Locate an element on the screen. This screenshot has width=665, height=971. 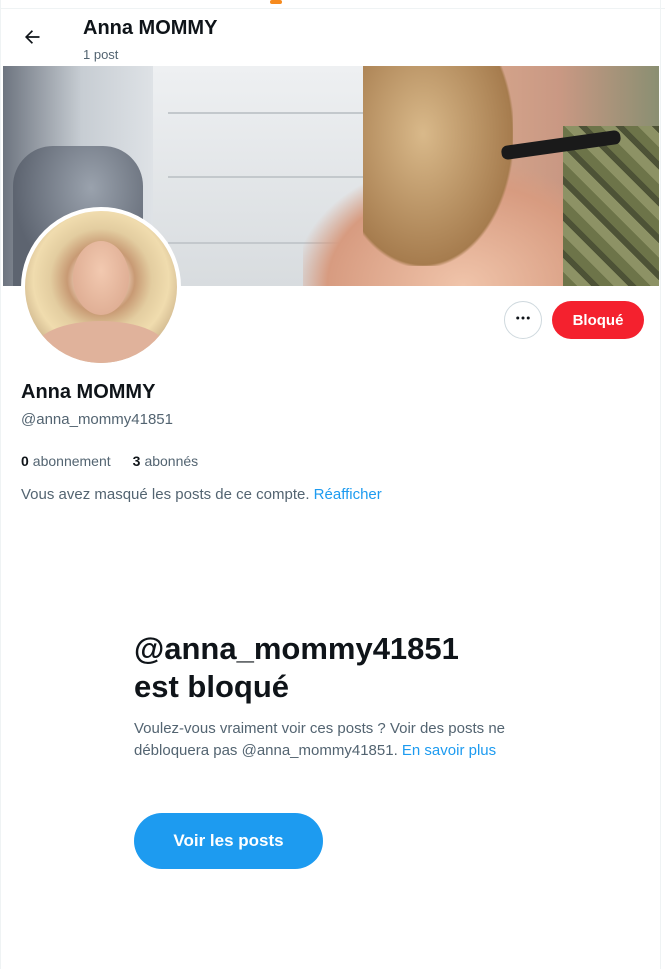
avatar-face-shape is located at coordinates (101, 278).